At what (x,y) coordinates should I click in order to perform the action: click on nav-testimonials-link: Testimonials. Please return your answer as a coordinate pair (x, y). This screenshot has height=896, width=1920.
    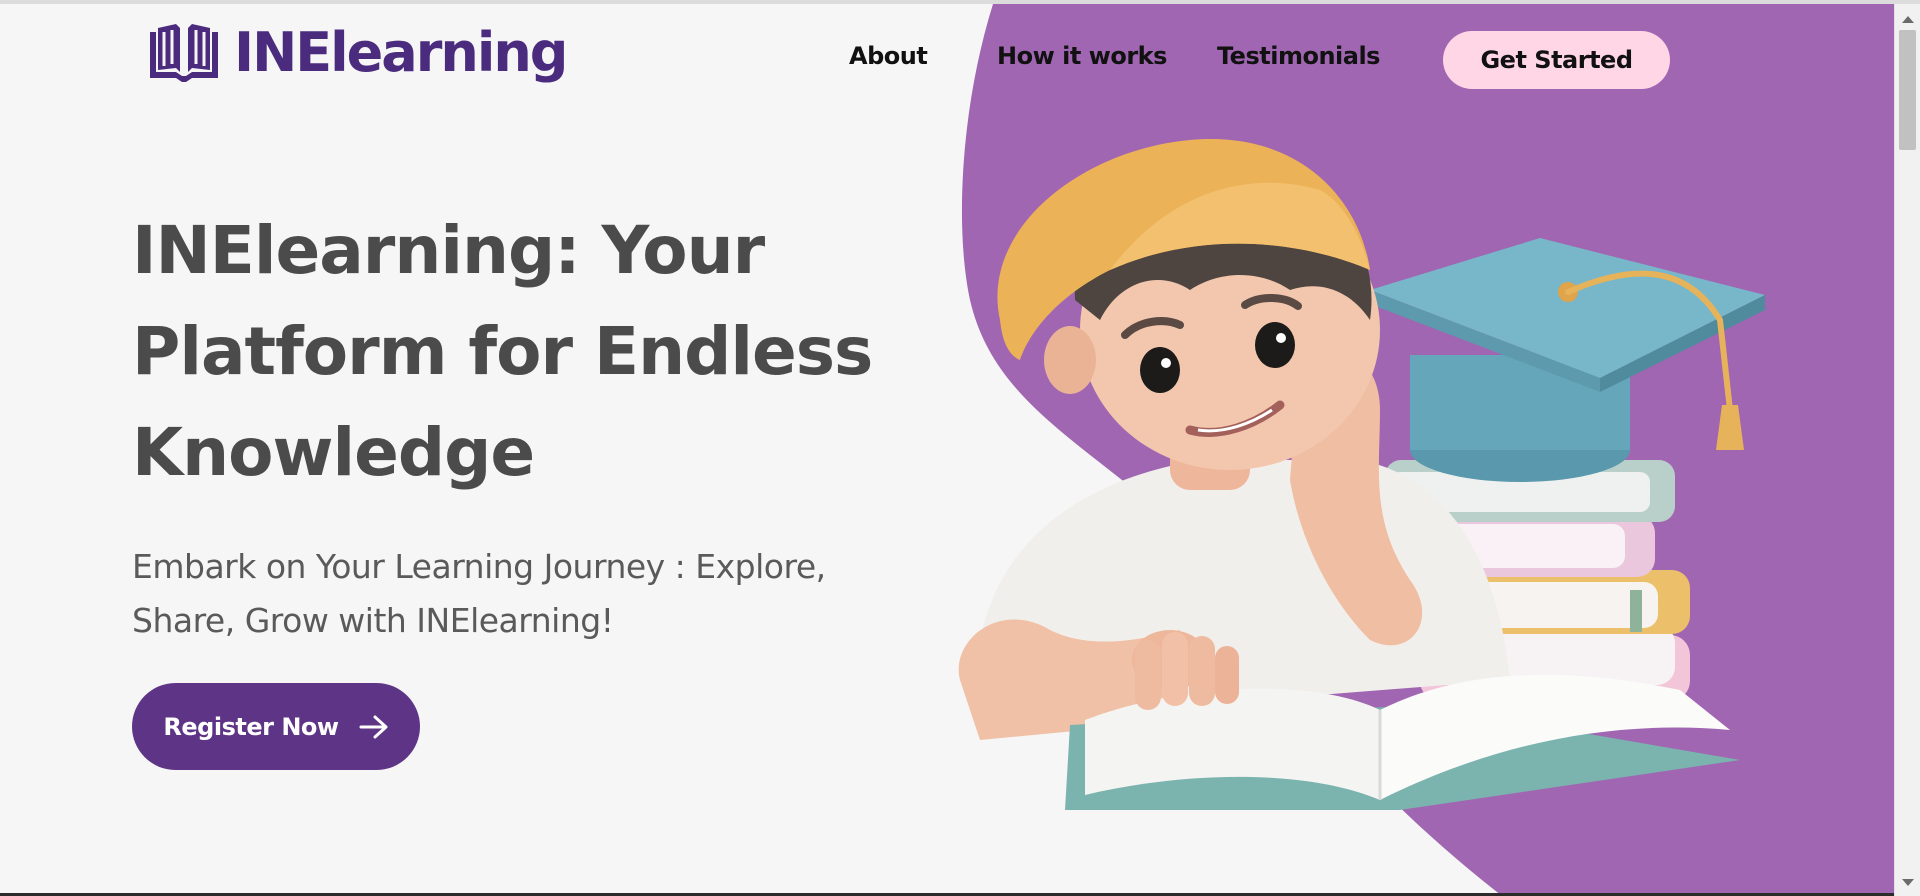
    Looking at the image, I should click on (1298, 56).